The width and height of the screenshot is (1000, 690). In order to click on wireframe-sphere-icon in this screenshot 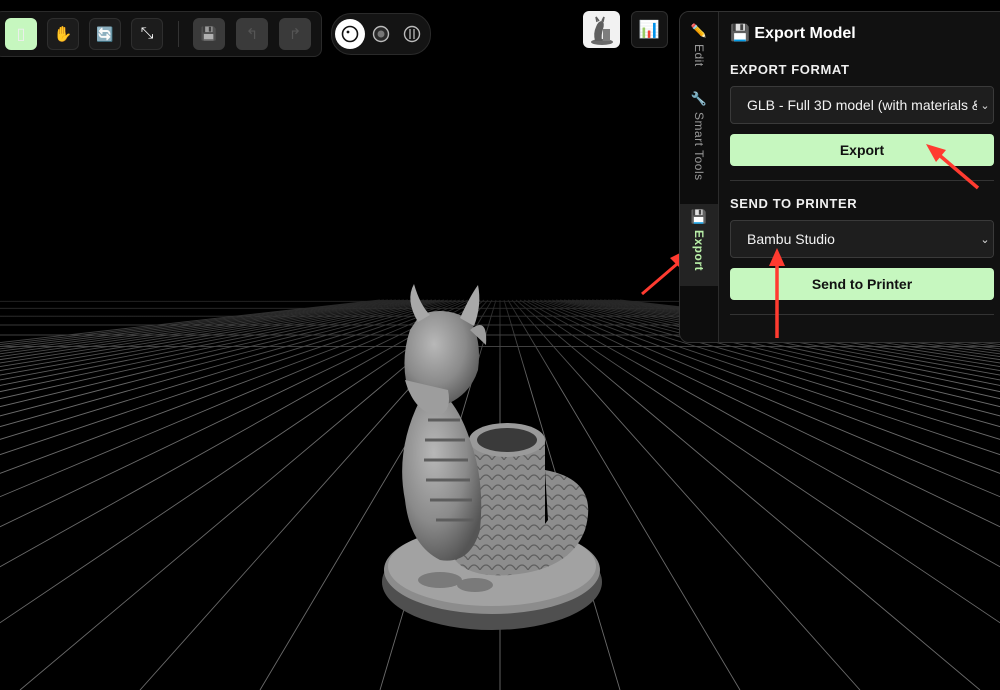, I will do `click(412, 34)`.